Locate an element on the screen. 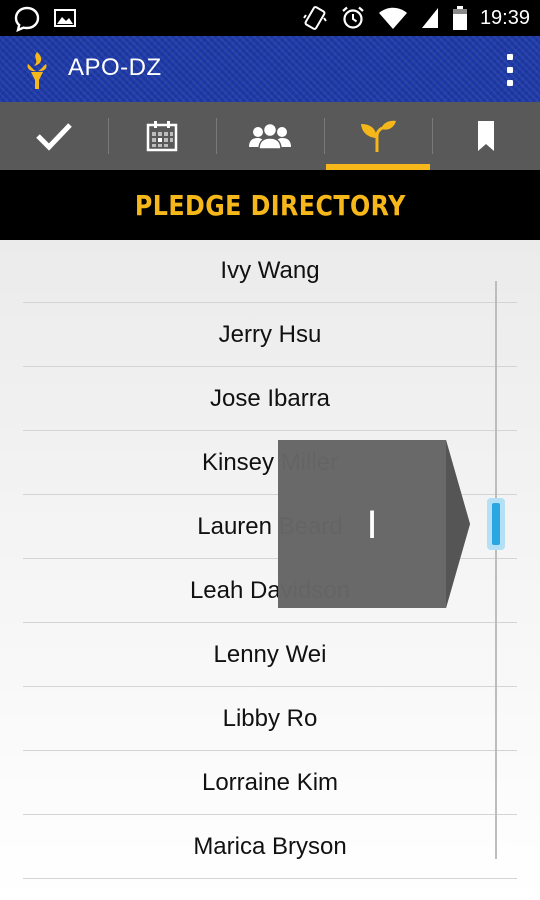 The image size is (540, 900). list-item: Jerry Hsu is located at coordinates (270, 335).